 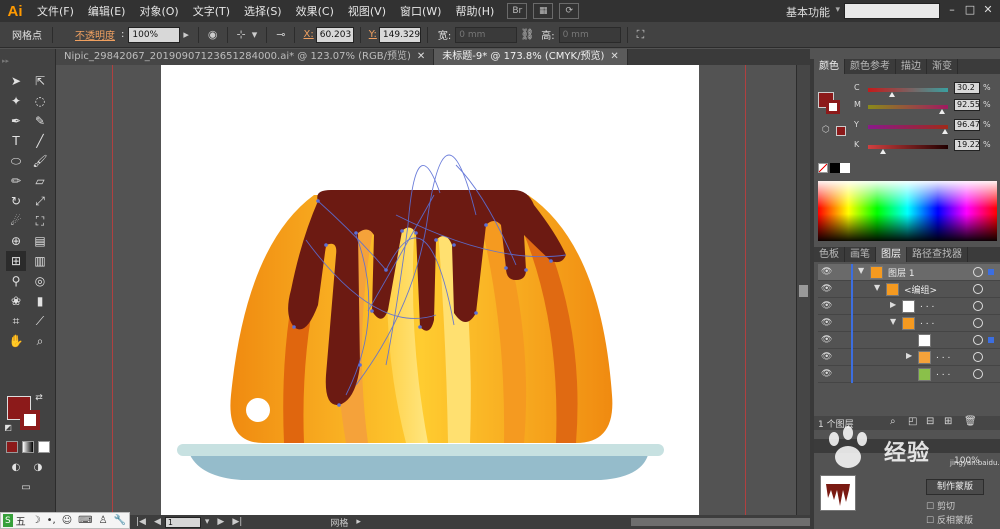 I want to click on tab-color: 颜色, so click(x=829, y=66).